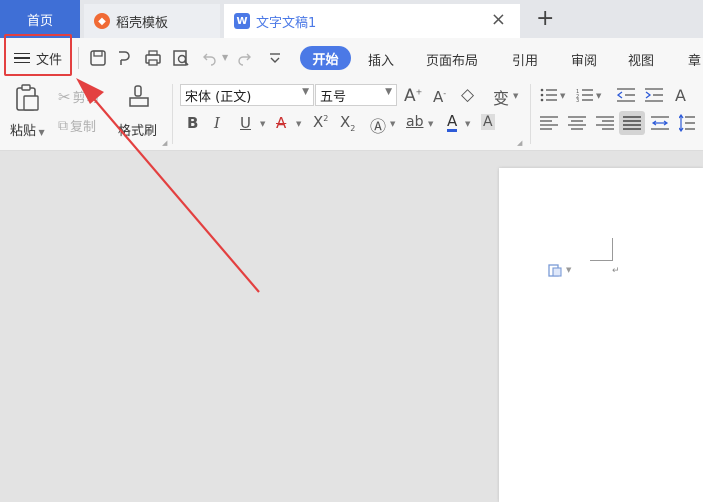  I want to click on outdent-icon, so click(626, 95).